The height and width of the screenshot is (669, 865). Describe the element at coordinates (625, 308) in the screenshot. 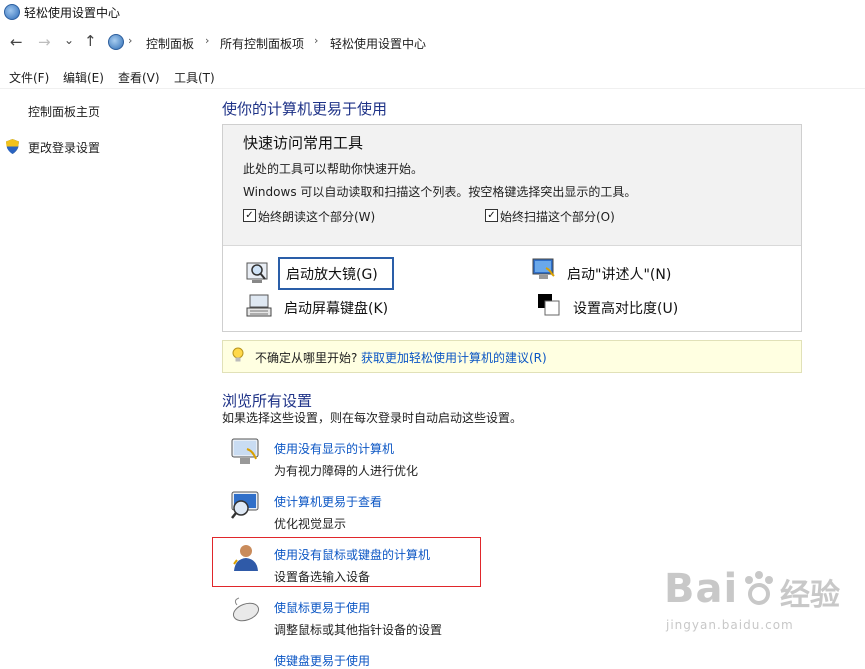

I see `set-high-contrast-button: 设置高对比度(U)` at that location.